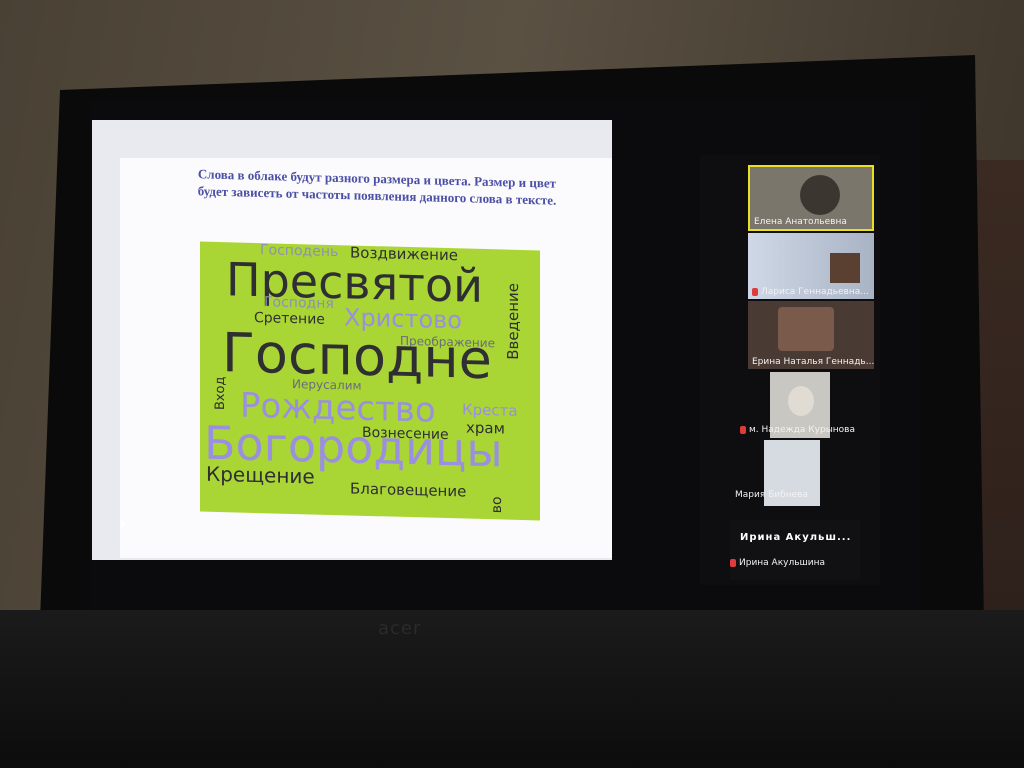  I want to click on participant-name: Елена Анатольевна, so click(800, 222).